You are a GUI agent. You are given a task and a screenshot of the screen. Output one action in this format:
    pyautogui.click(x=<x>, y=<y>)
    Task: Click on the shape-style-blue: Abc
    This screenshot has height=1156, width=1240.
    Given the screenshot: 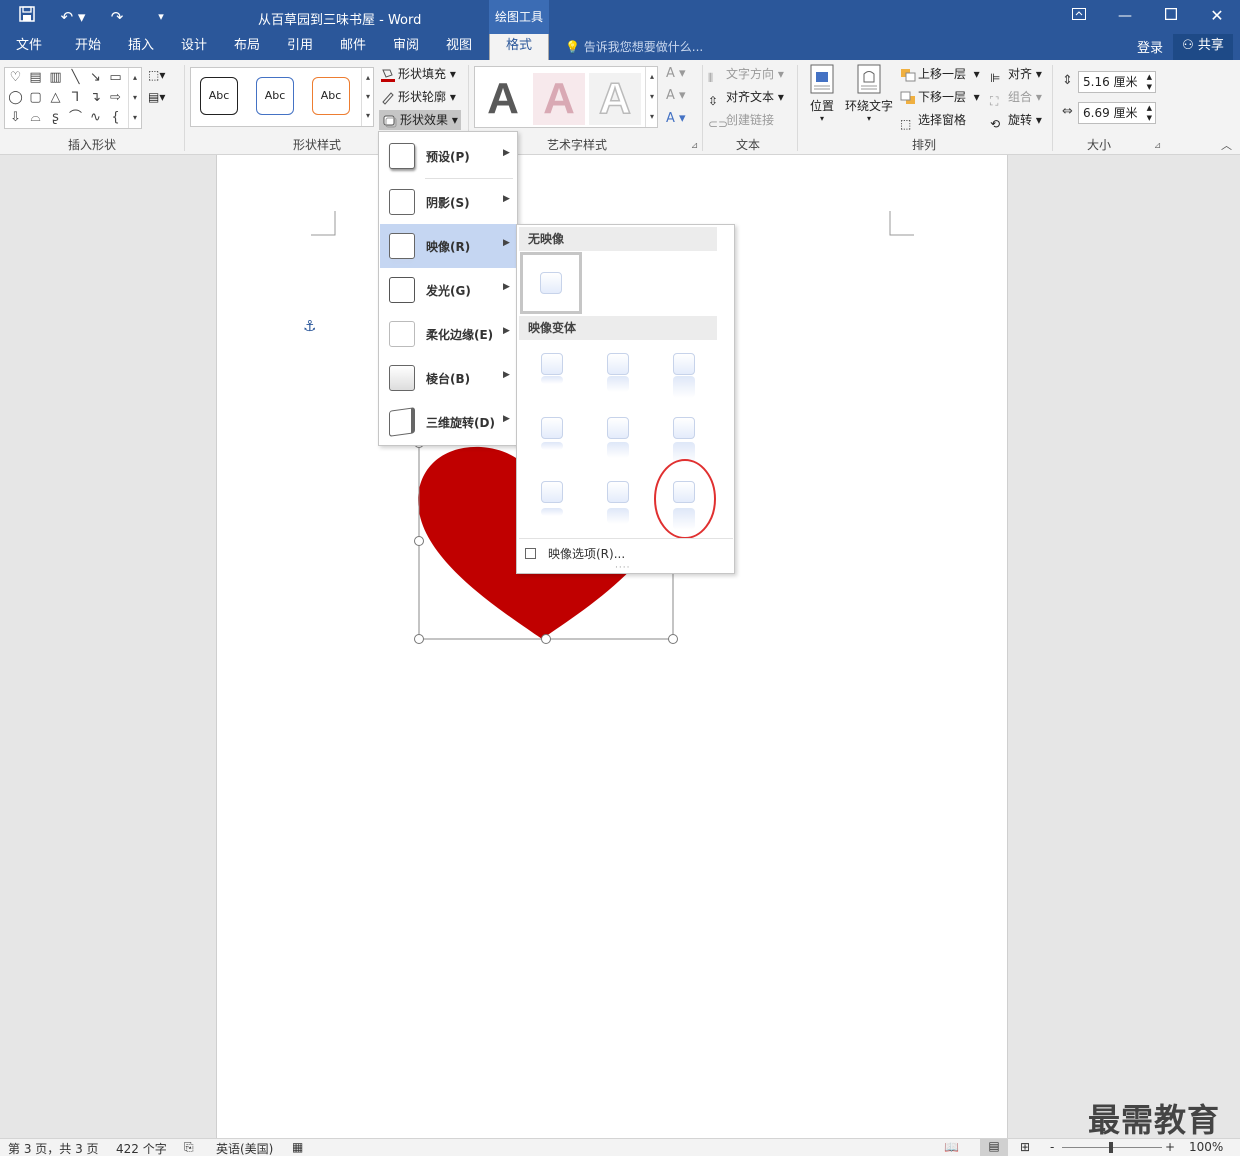 What is the action you would take?
    pyautogui.click(x=275, y=96)
    